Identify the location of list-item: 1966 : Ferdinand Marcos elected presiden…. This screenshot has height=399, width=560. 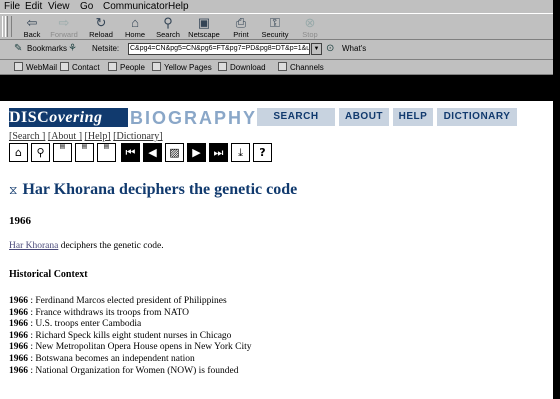
(130, 302).